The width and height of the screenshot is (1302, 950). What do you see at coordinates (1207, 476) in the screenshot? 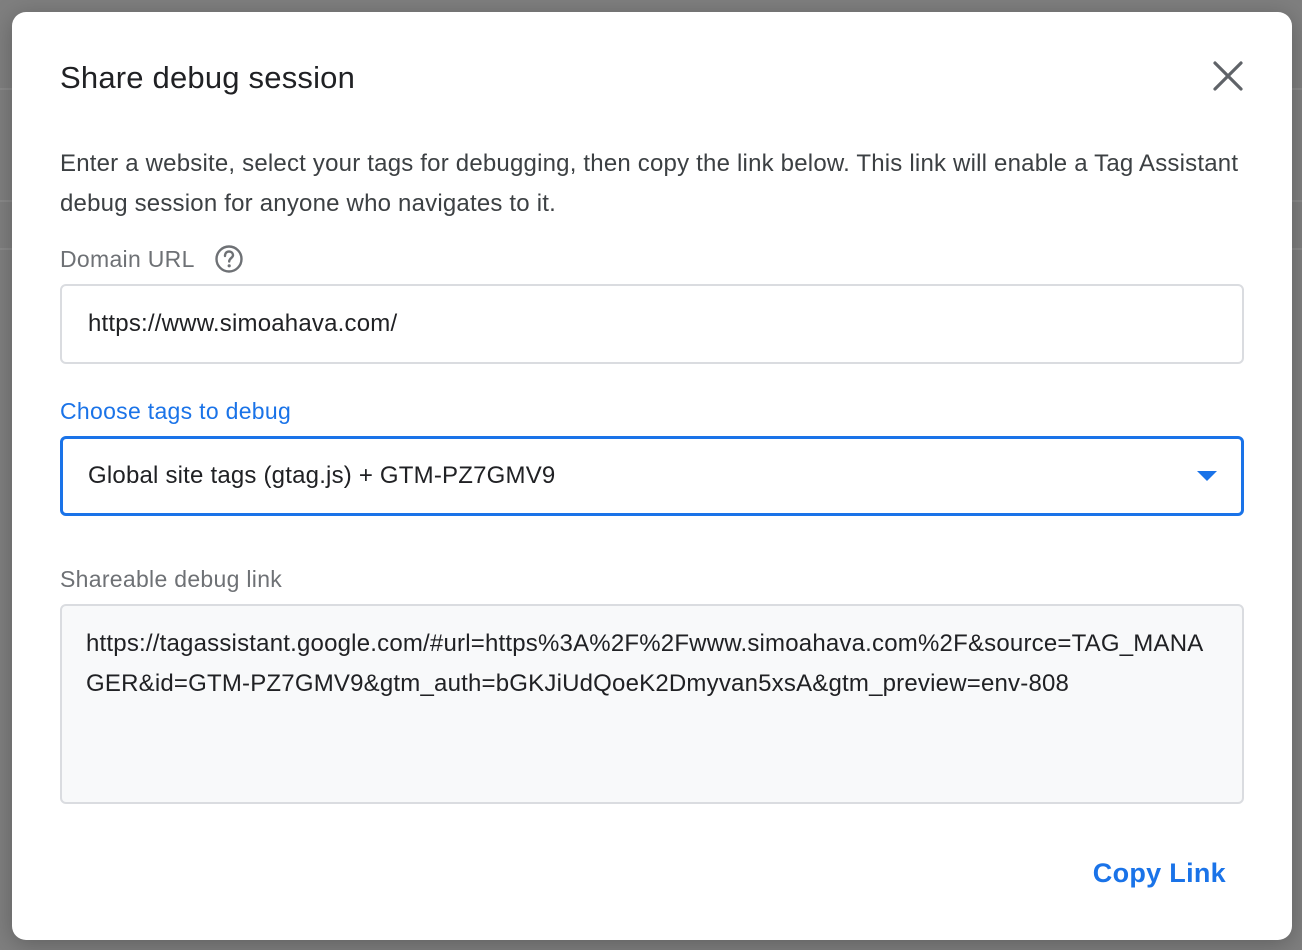
I see `caret-down-icon` at bounding box center [1207, 476].